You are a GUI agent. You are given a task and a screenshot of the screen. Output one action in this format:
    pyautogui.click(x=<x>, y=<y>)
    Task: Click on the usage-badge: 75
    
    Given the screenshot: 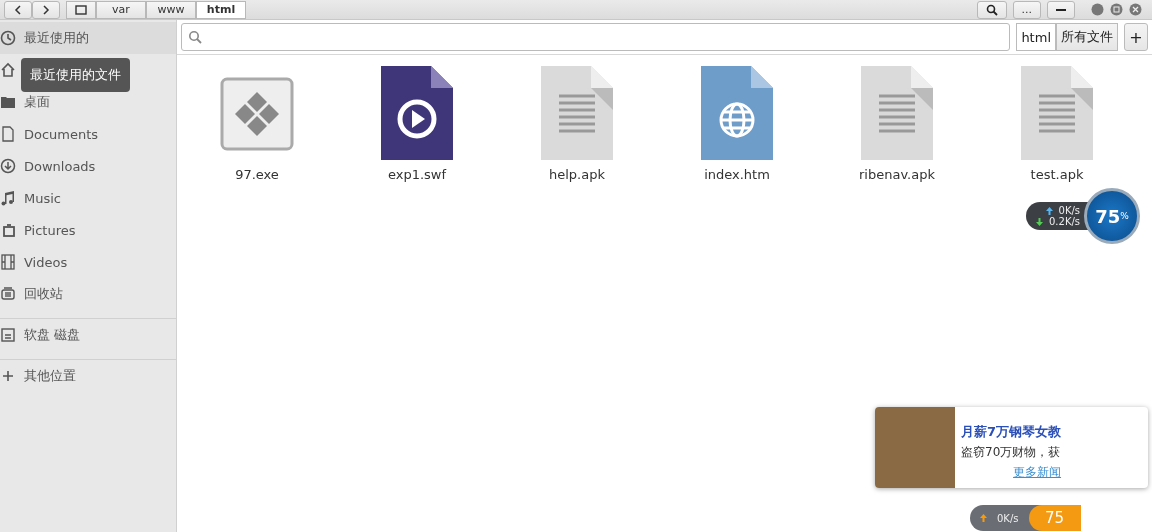 What is the action you would take?
    pyautogui.click(x=1054, y=518)
    